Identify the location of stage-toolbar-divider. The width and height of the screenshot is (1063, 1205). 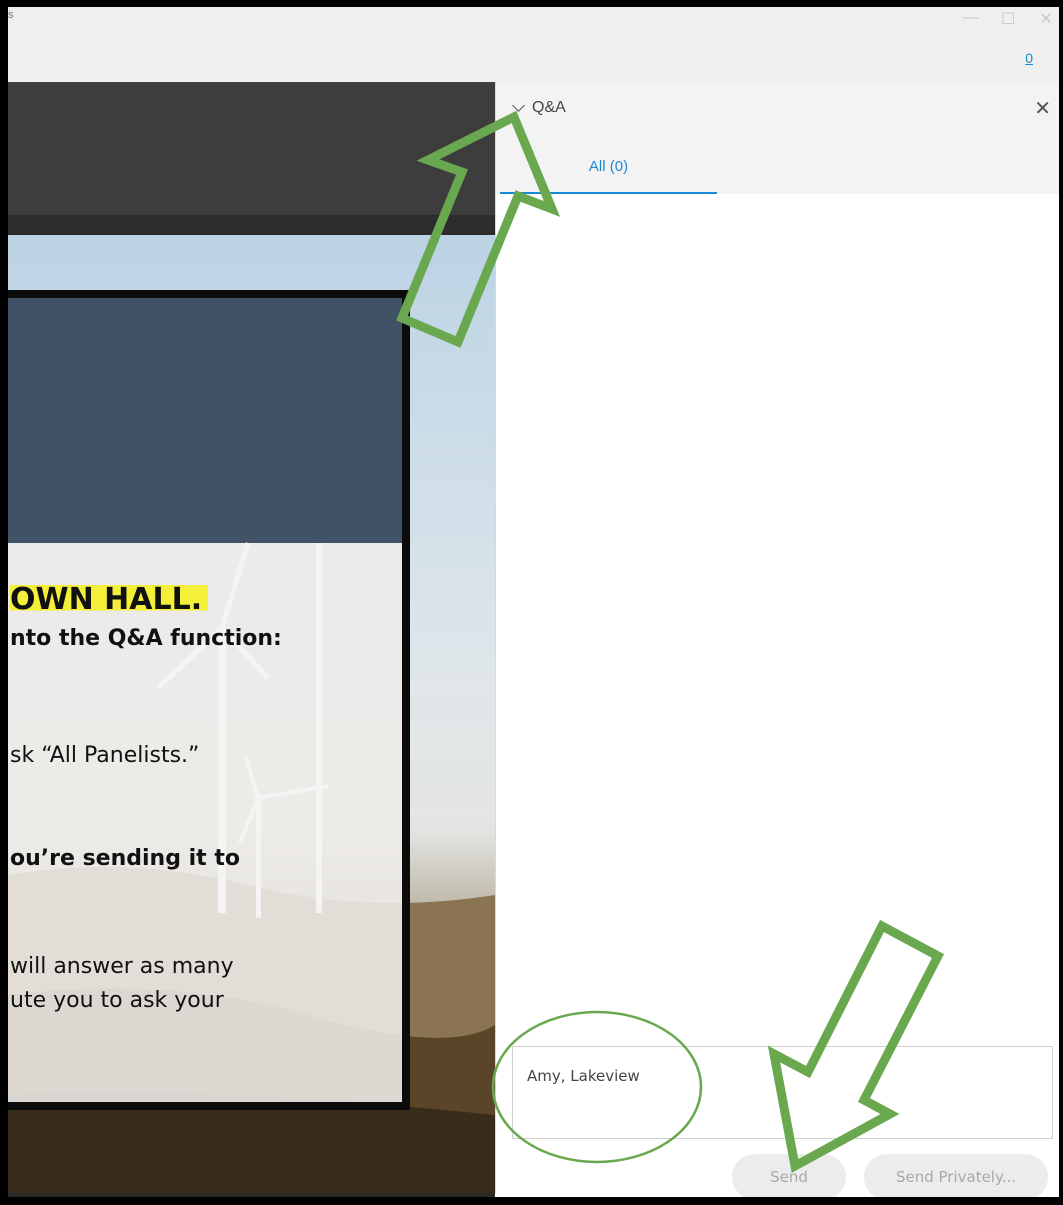
(251, 225).